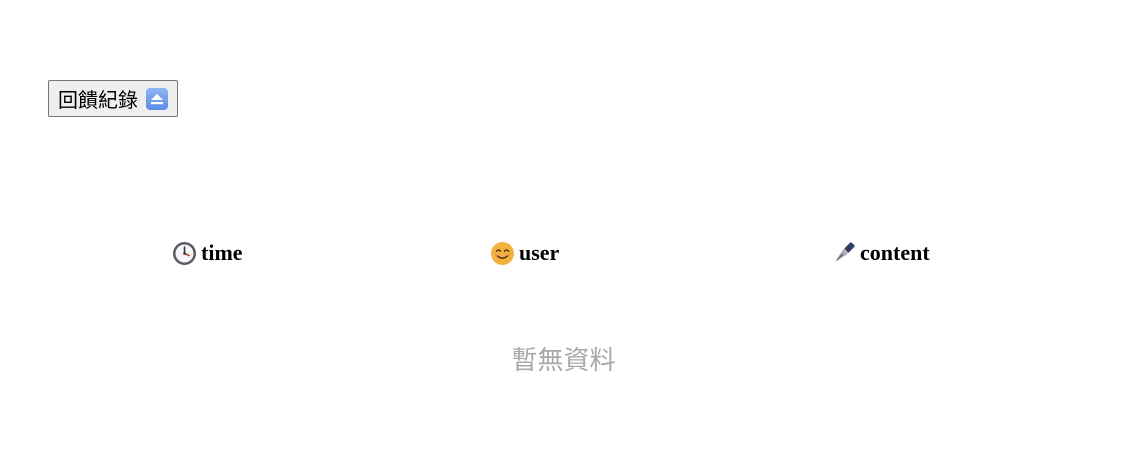  I want to click on column-header-user: user, so click(524, 253).